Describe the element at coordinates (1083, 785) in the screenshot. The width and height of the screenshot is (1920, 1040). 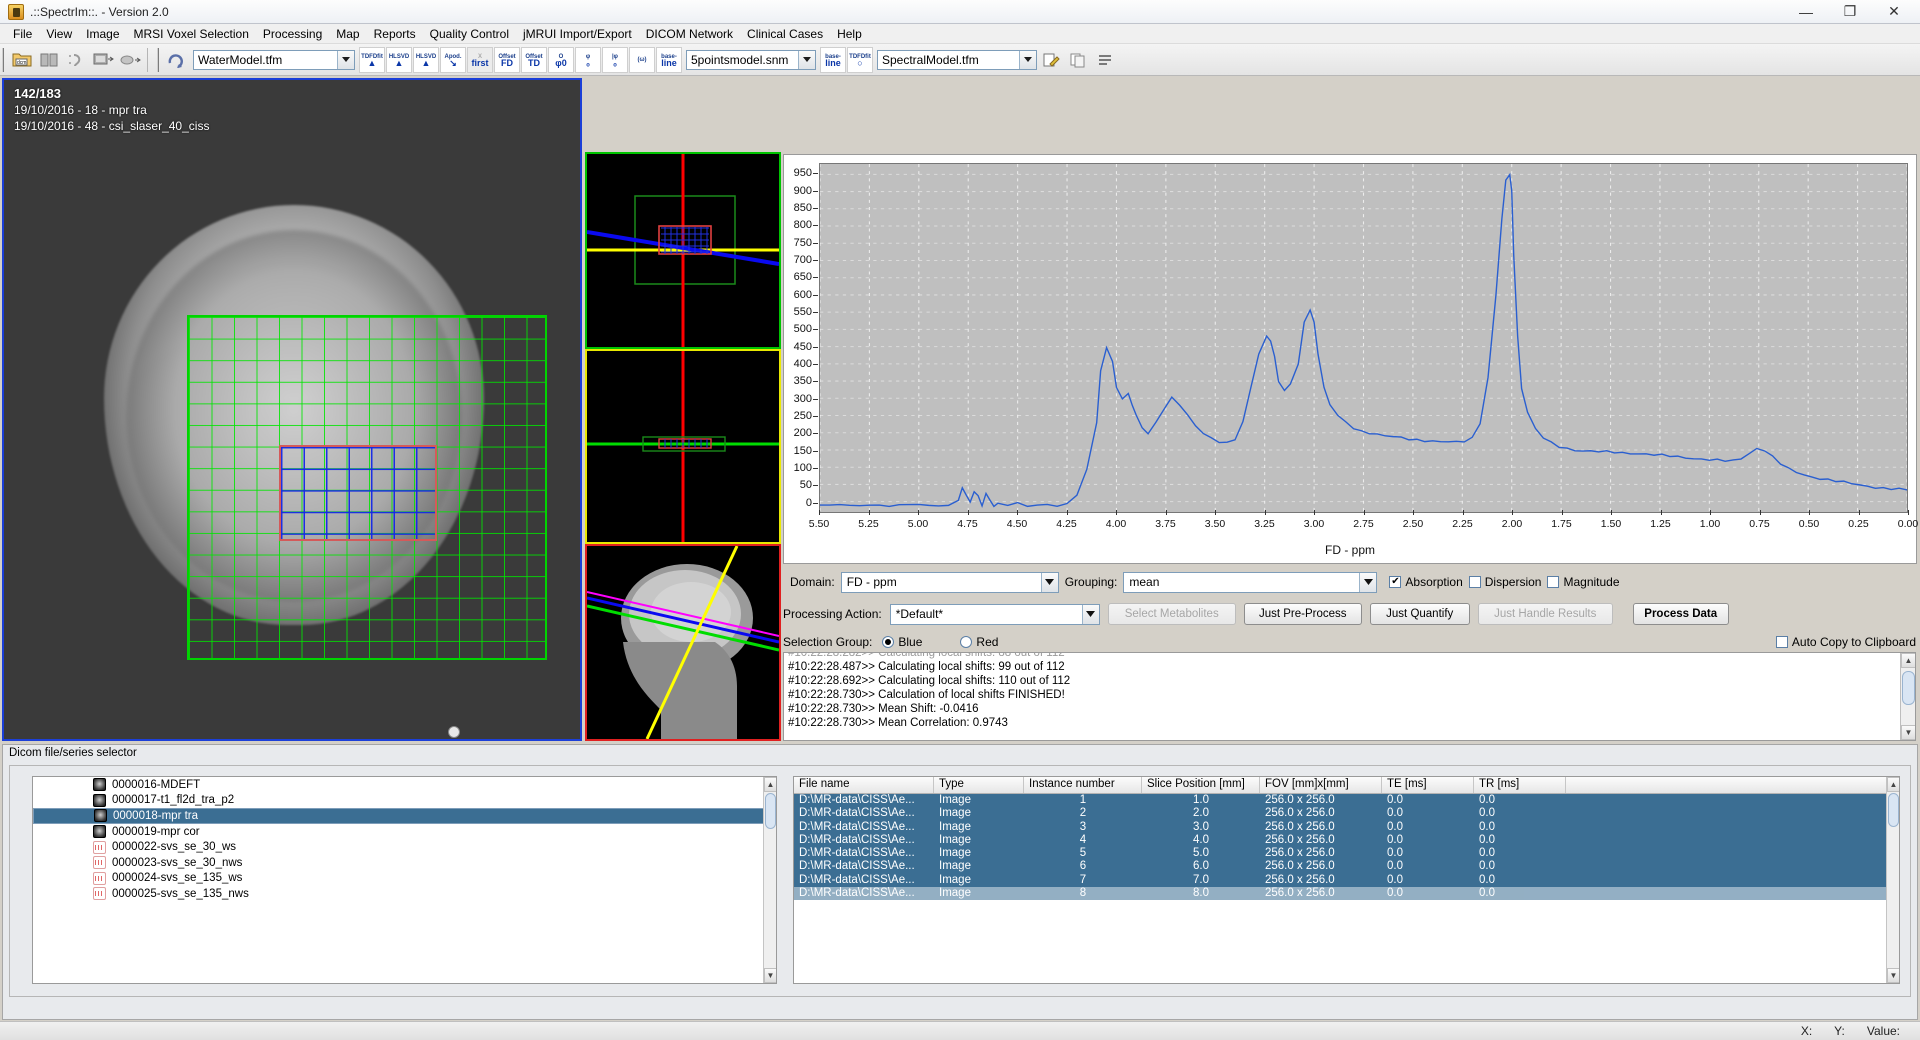
I see `column-header: Instance number` at that location.